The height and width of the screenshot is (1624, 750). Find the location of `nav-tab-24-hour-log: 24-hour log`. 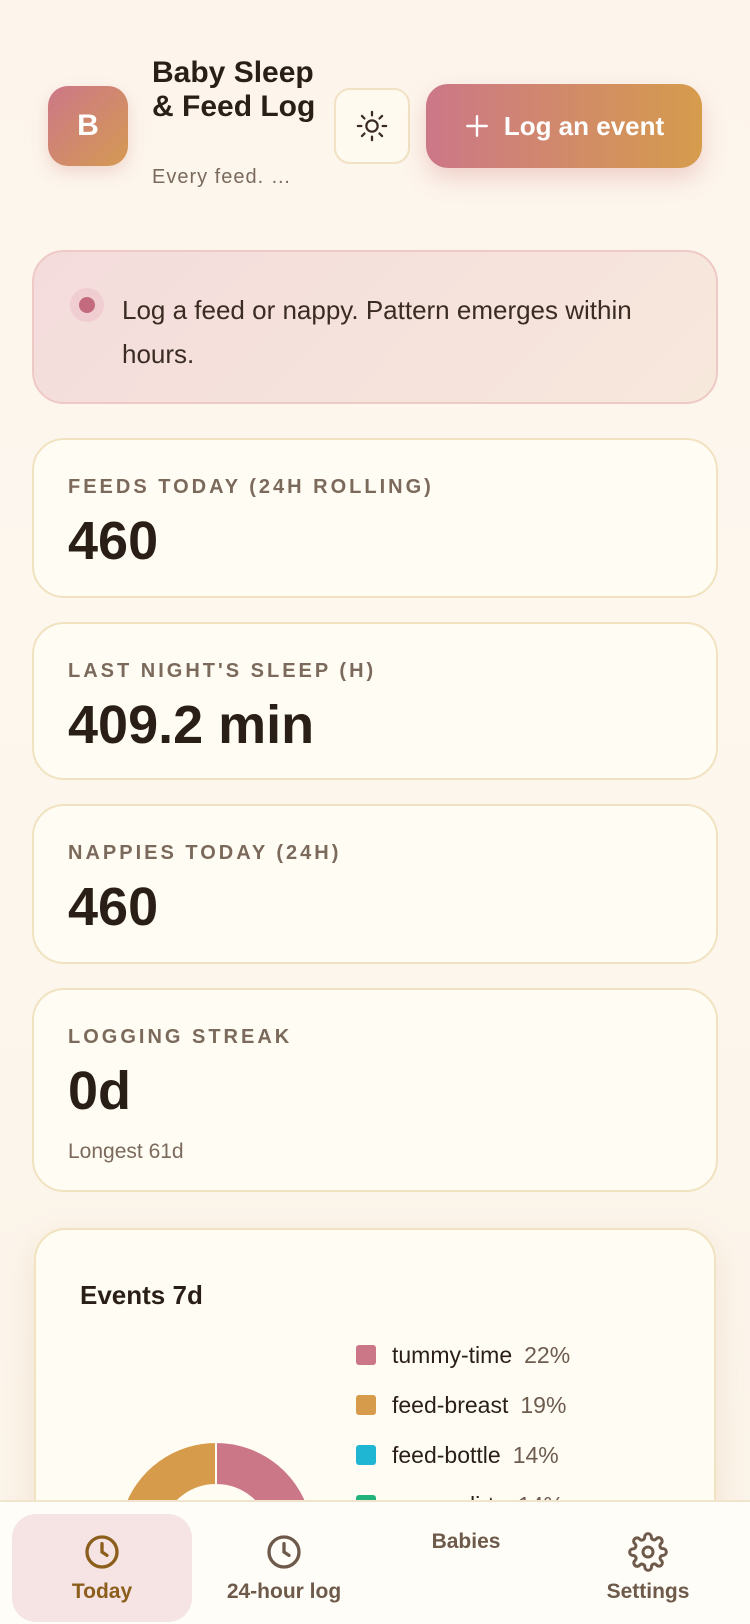

nav-tab-24-hour-log: 24-hour log is located at coordinates (284, 1568).